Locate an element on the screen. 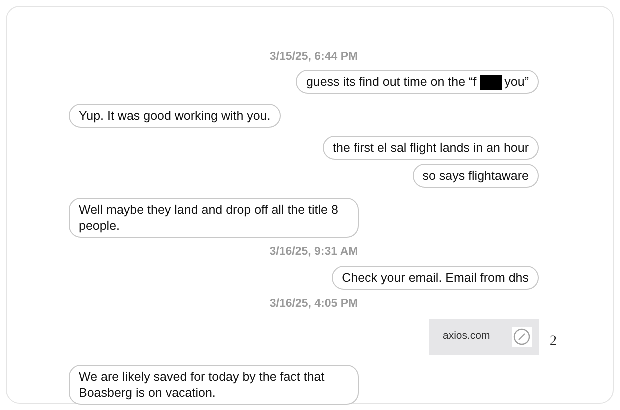  page-number: 2 is located at coordinates (553, 342).